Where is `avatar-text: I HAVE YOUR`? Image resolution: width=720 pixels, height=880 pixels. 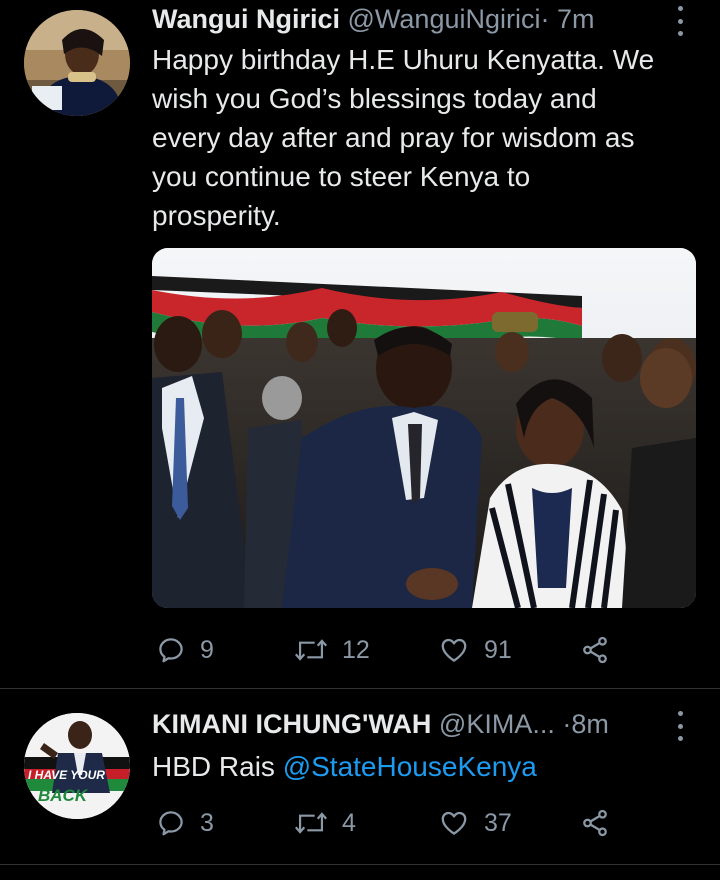
avatar-text: I HAVE YOUR is located at coordinates (66, 775).